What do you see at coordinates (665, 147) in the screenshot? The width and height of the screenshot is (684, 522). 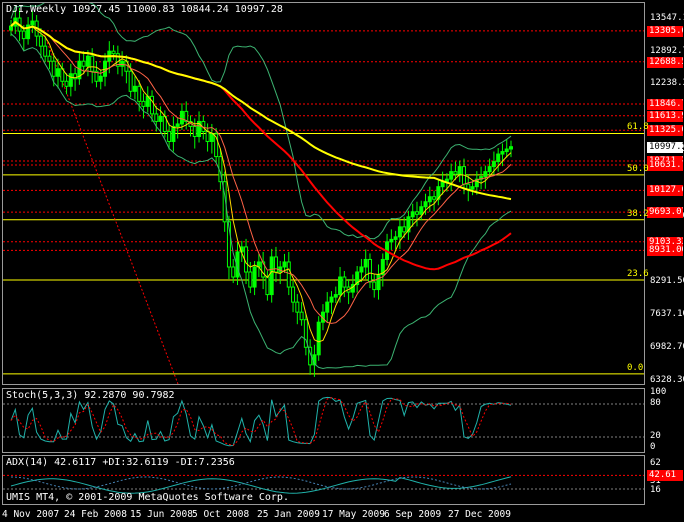 I see `current-price-tag: 10997.28` at bounding box center [665, 147].